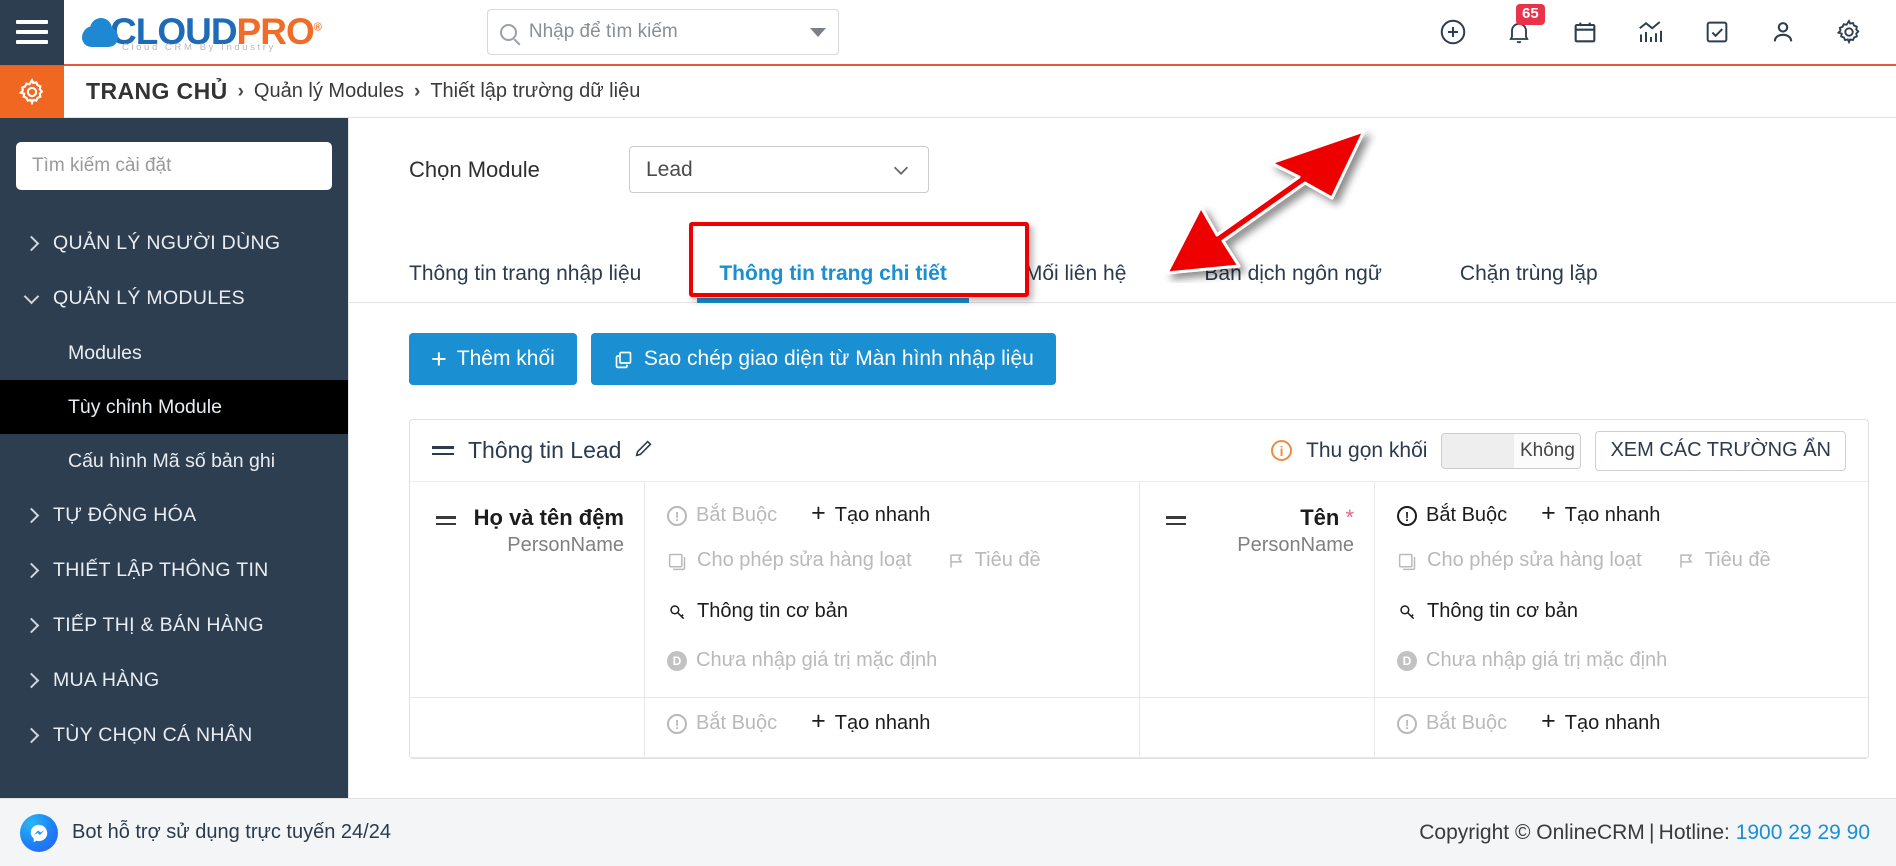 The width and height of the screenshot is (1896, 866). I want to click on sidebar-item-customize-module: Tùy chỉnh Module, so click(174, 407).